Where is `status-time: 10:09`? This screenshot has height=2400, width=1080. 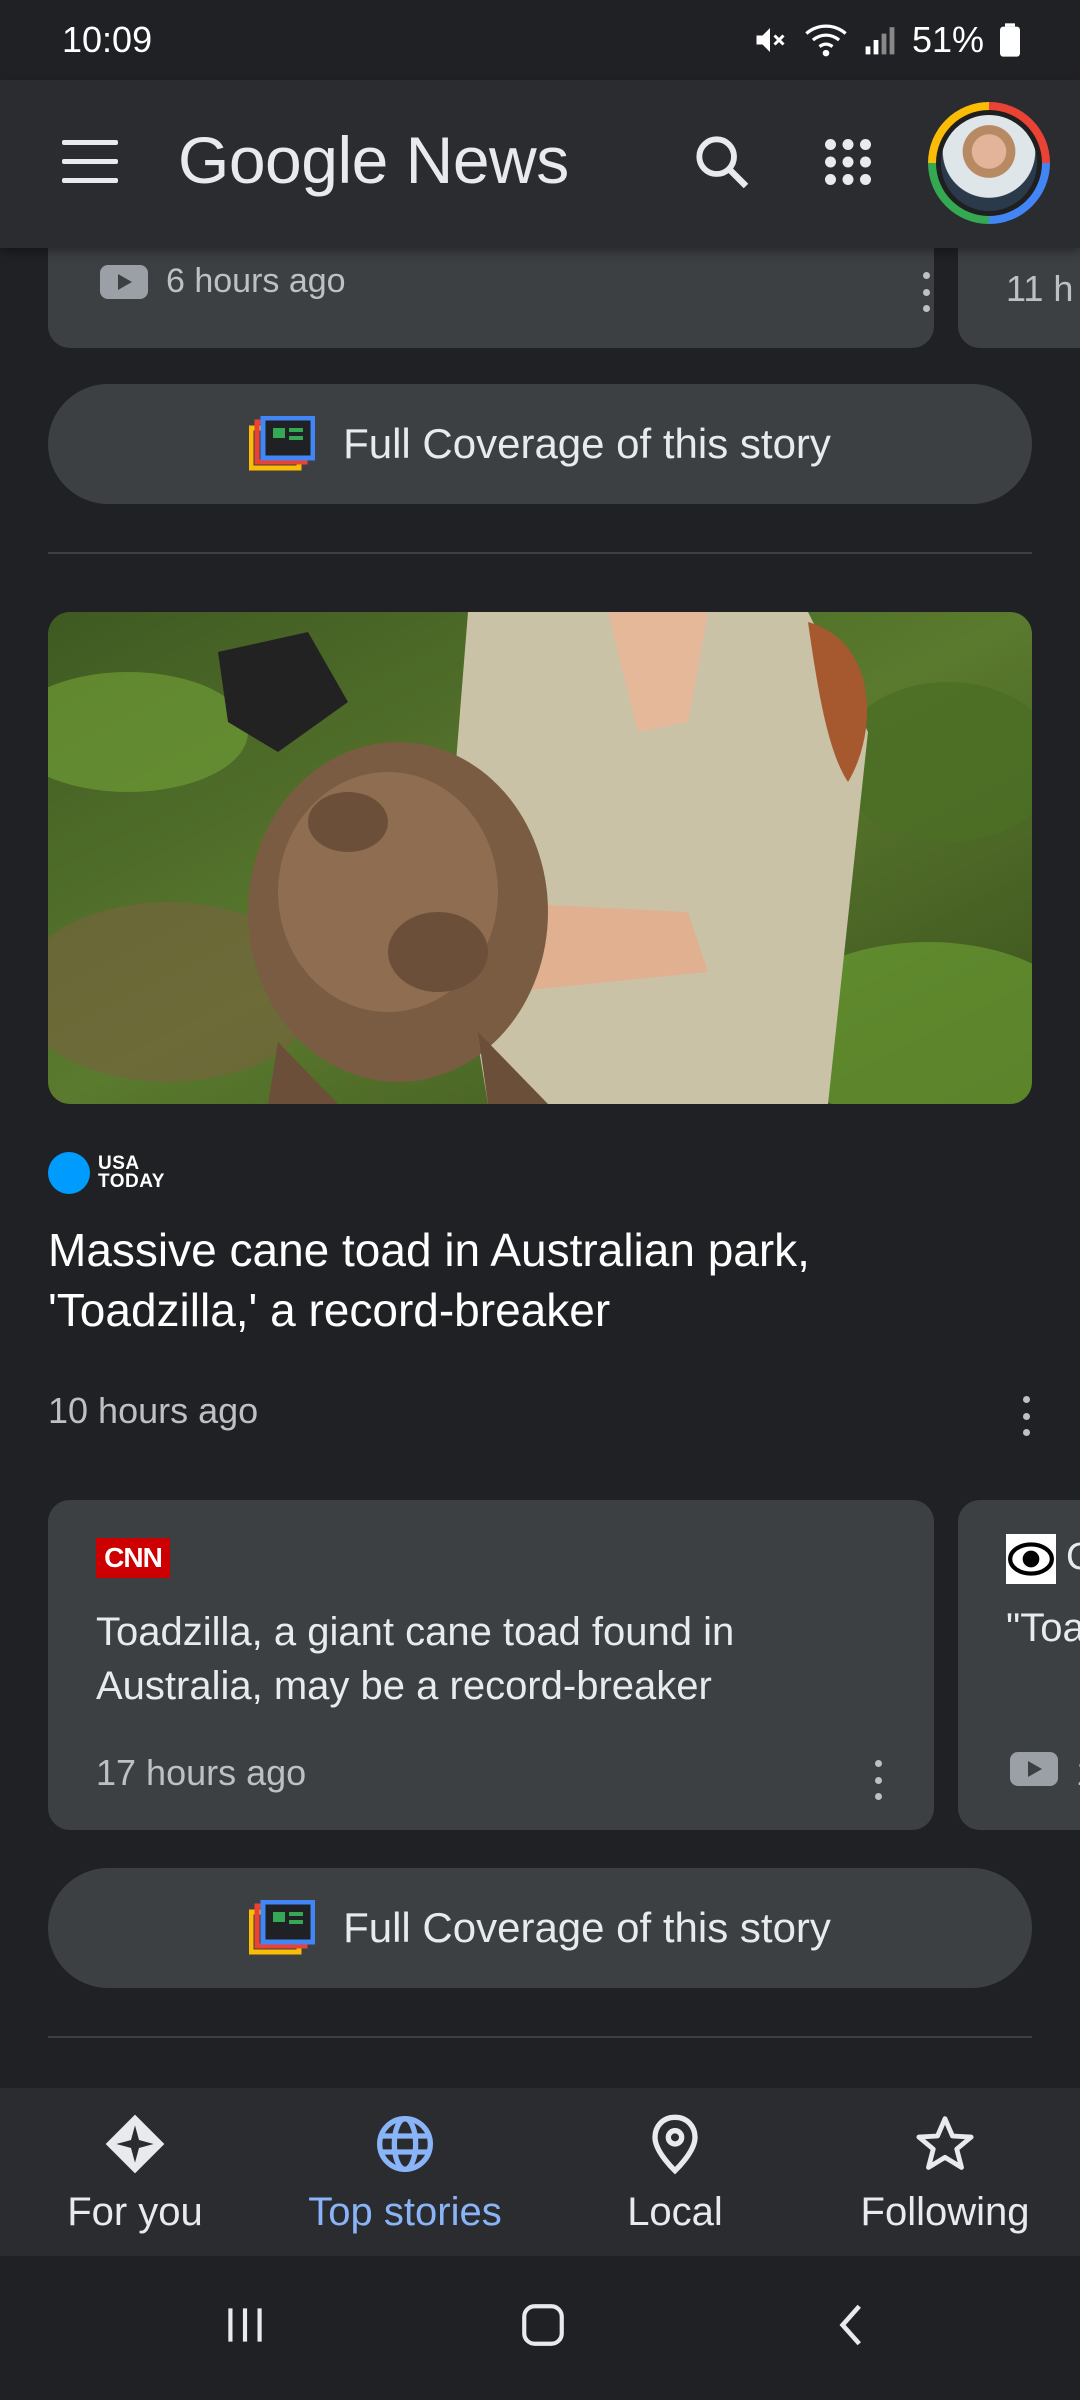
status-time: 10:09 is located at coordinates (107, 39).